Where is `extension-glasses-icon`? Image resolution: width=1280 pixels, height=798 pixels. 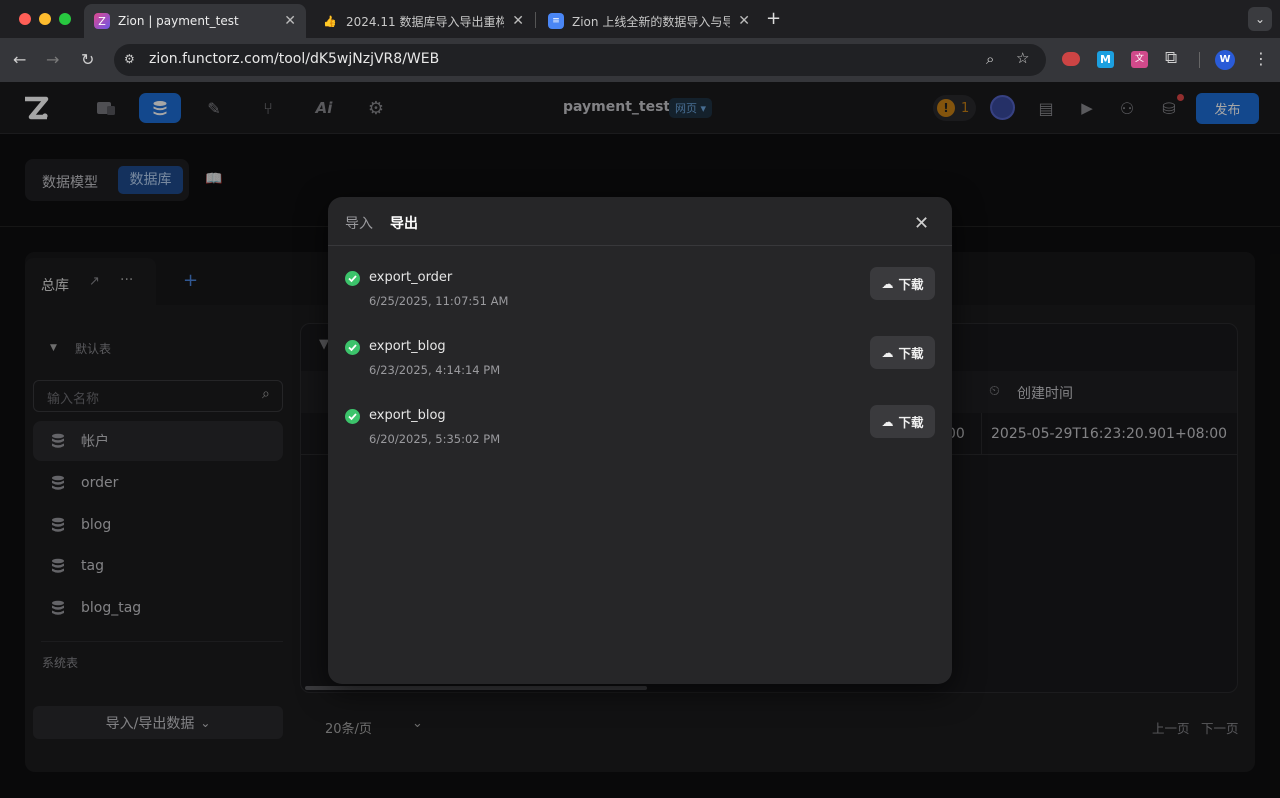
extension-glasses-icon is located at coordinates (1071, 59).